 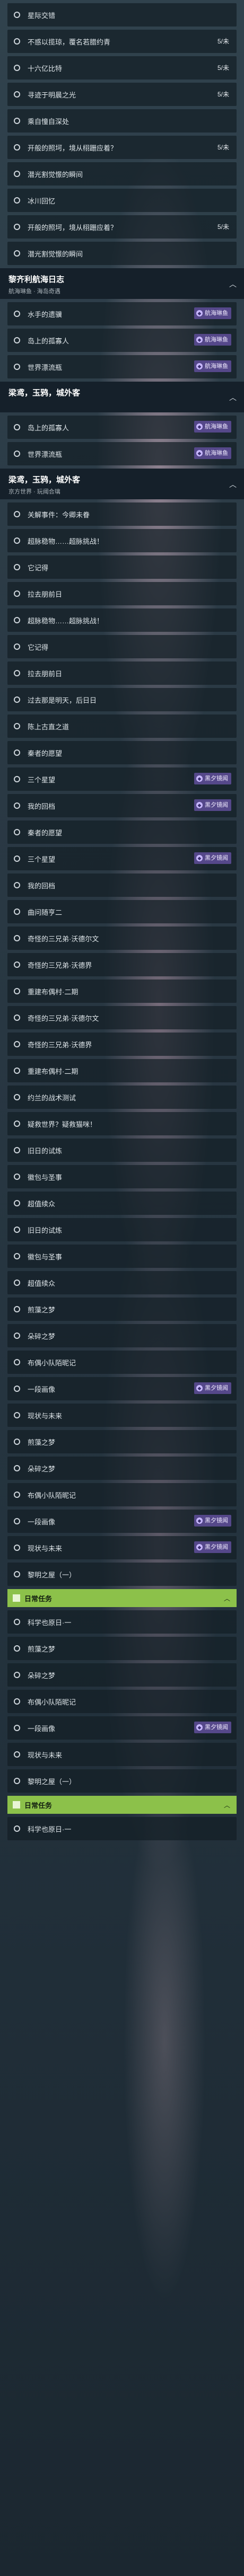 I want to click on quest-row: 约兰的战术测试, so click(x=122, y=1097).